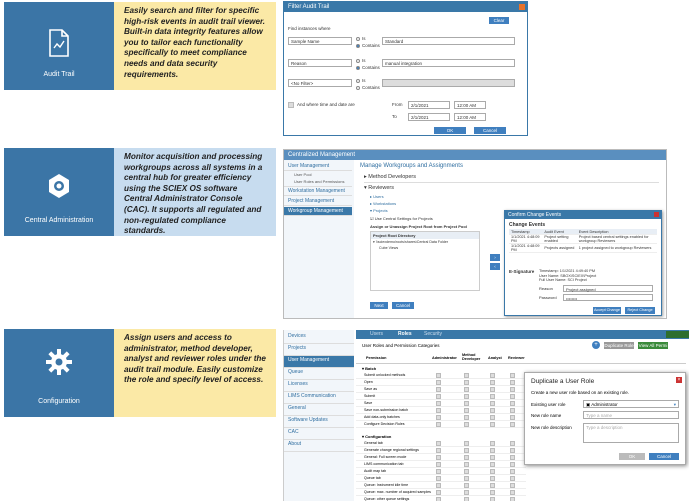  What do you see at coordinates (448, 41) in the screenshot?
I see `value-select: Standard` at bounding box center [448, 41].